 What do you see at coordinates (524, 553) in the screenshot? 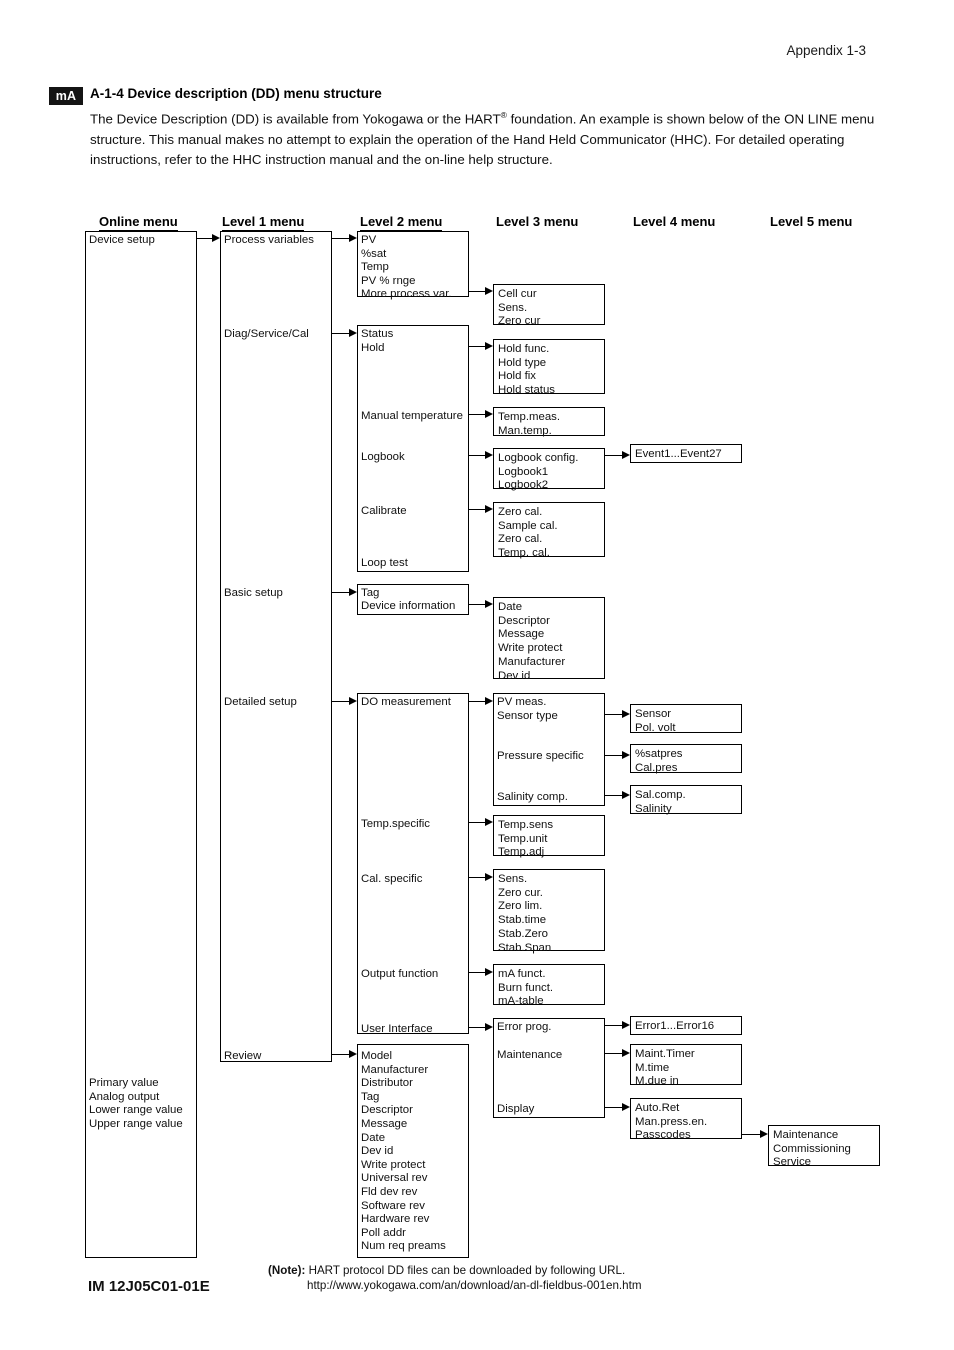
I see `level3-item-calibrate: Temp. cal.` at bounding box center [524, 553].